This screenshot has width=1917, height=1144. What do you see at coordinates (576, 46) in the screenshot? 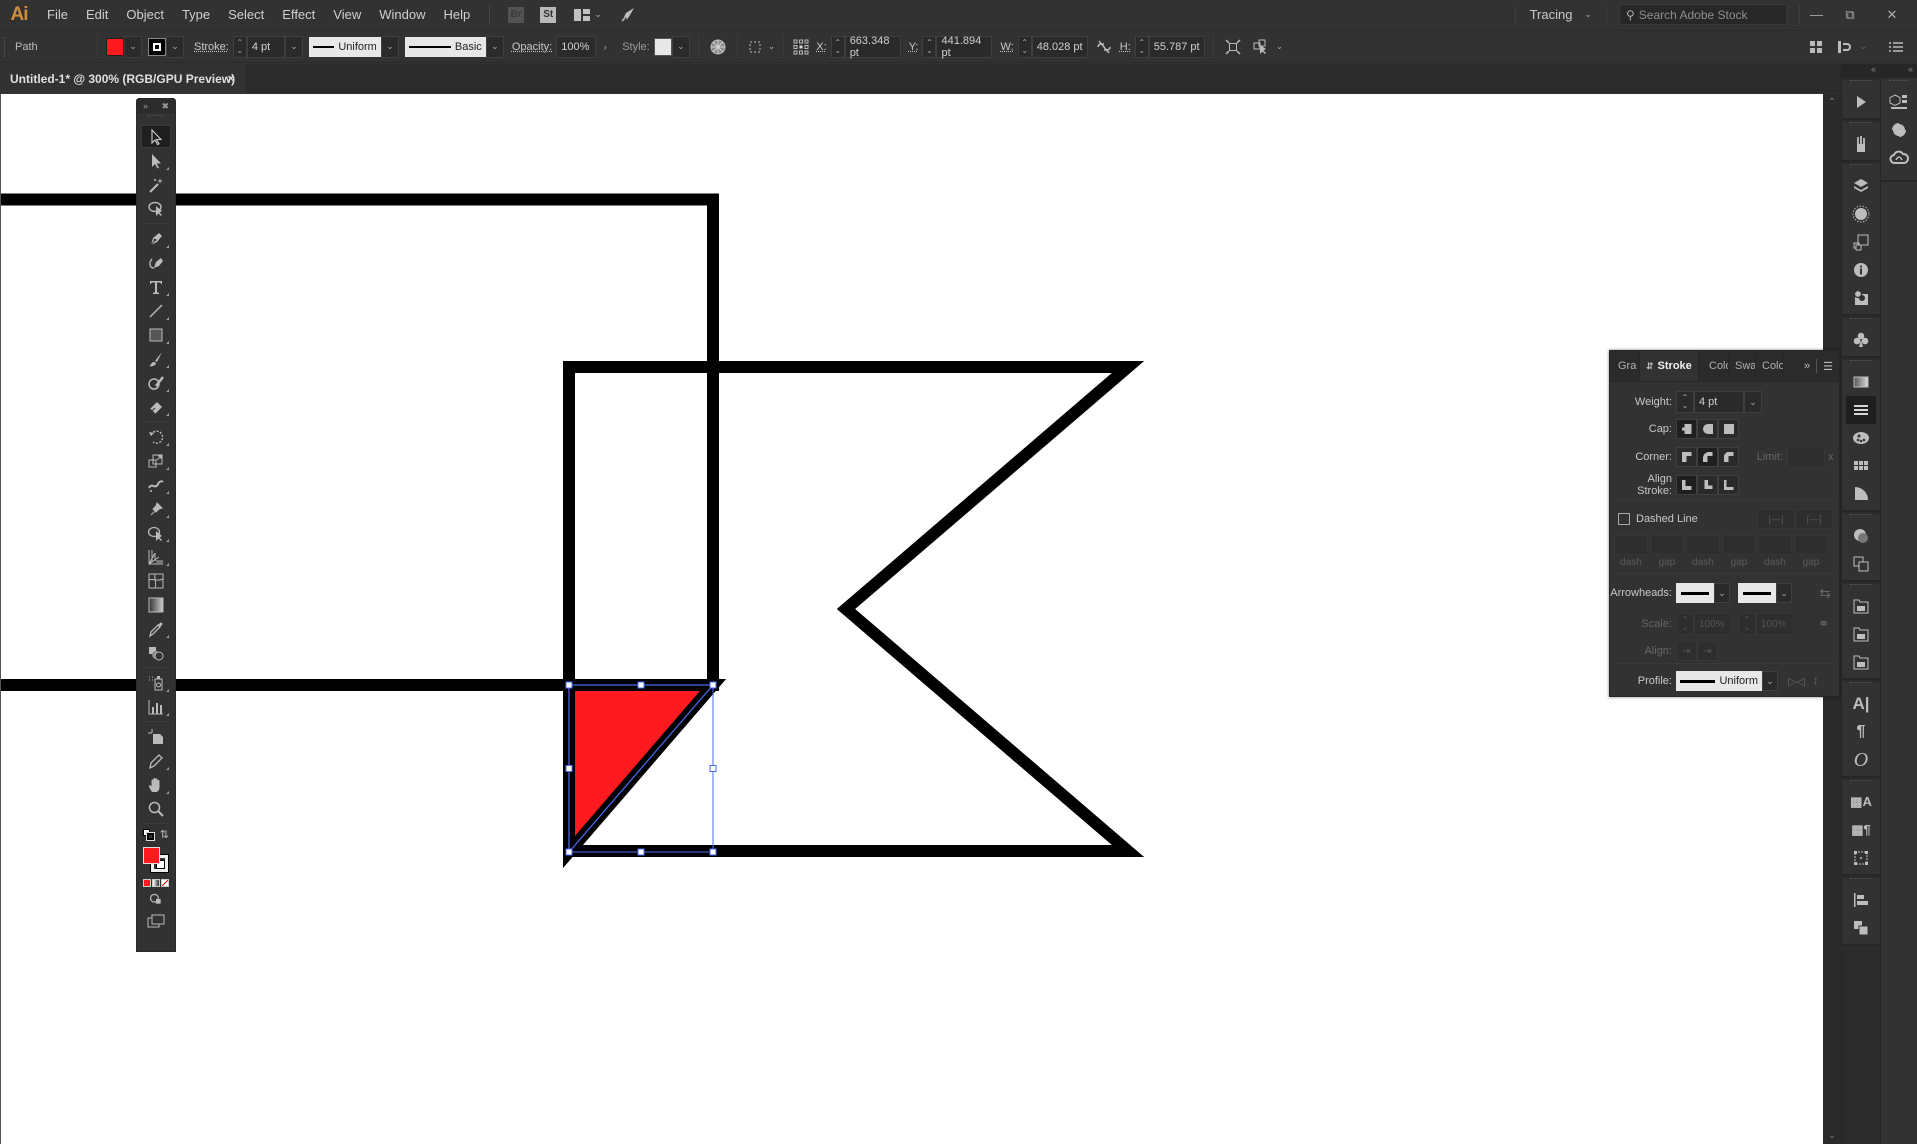
I see `opacity-field: 100%` at bounding box center [576, 46].